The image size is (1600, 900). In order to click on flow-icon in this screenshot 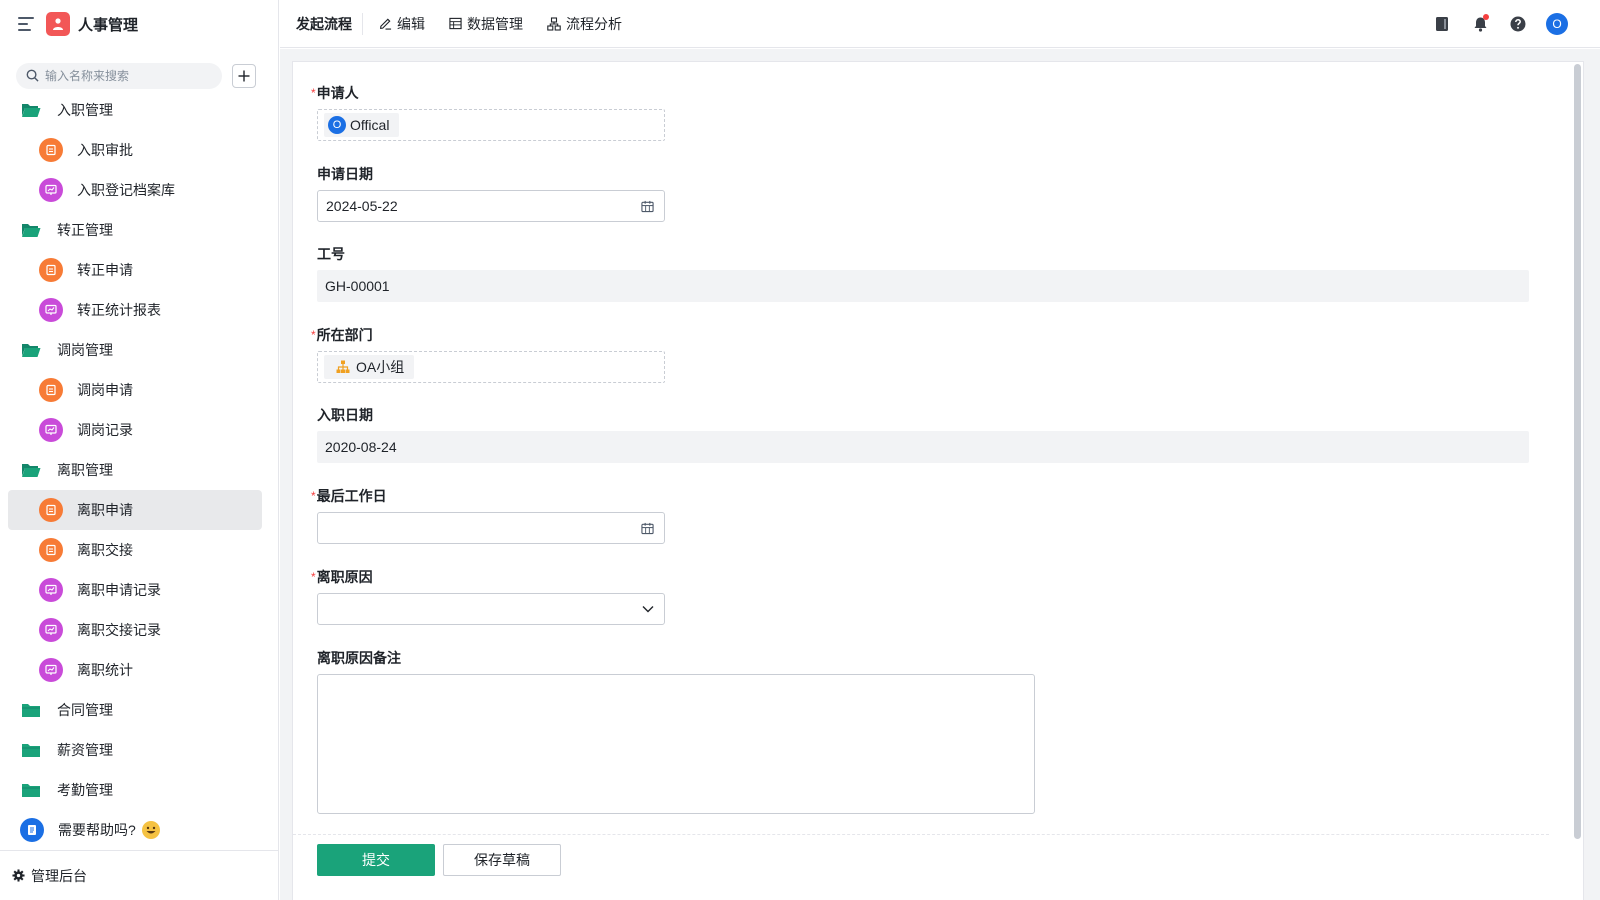, I will do `click(554, 23)`.